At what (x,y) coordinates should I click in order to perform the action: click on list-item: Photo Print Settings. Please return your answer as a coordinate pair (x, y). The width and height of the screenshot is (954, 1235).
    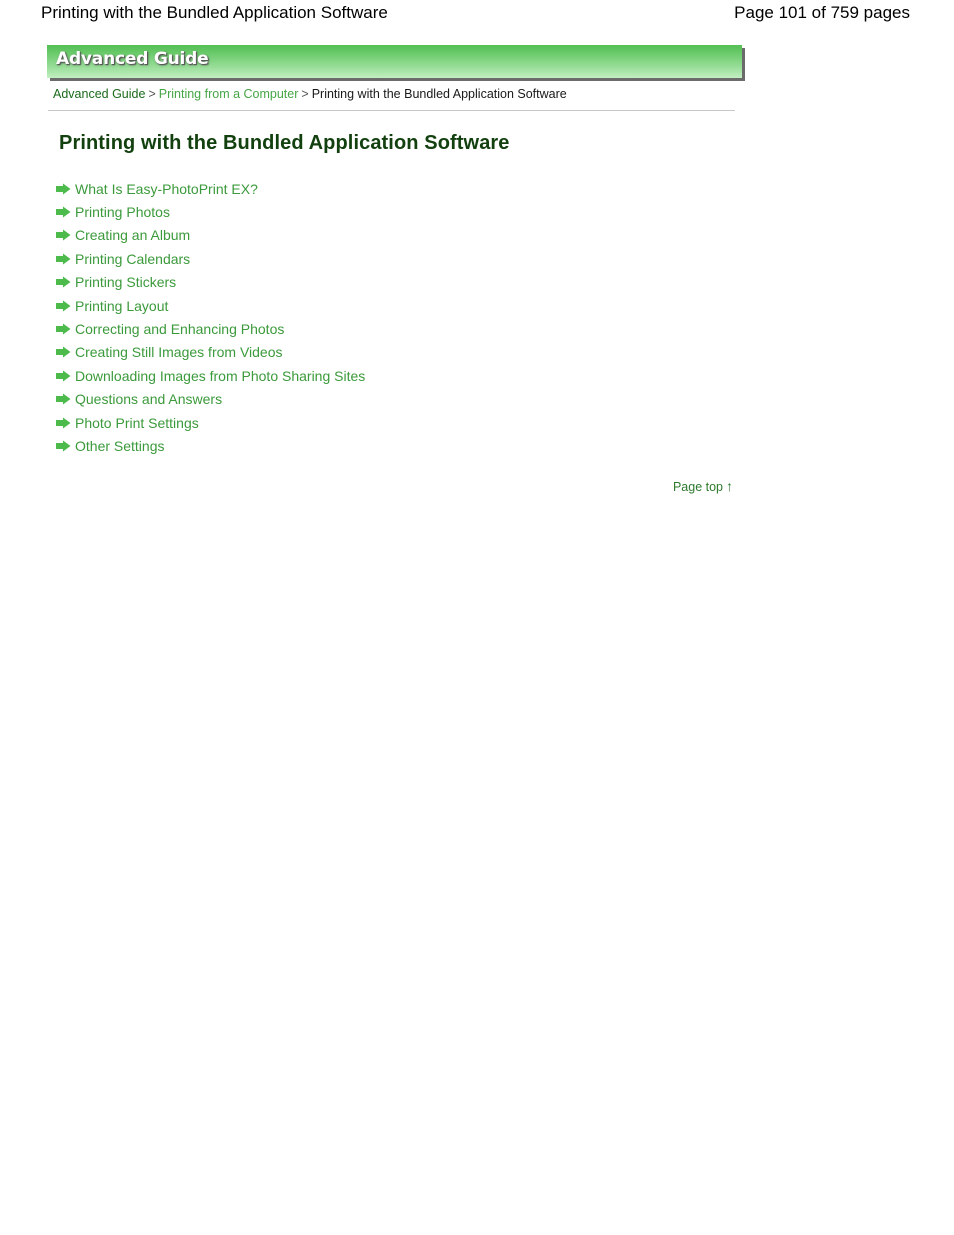
    Looking at the image, I should click on (401, 422).